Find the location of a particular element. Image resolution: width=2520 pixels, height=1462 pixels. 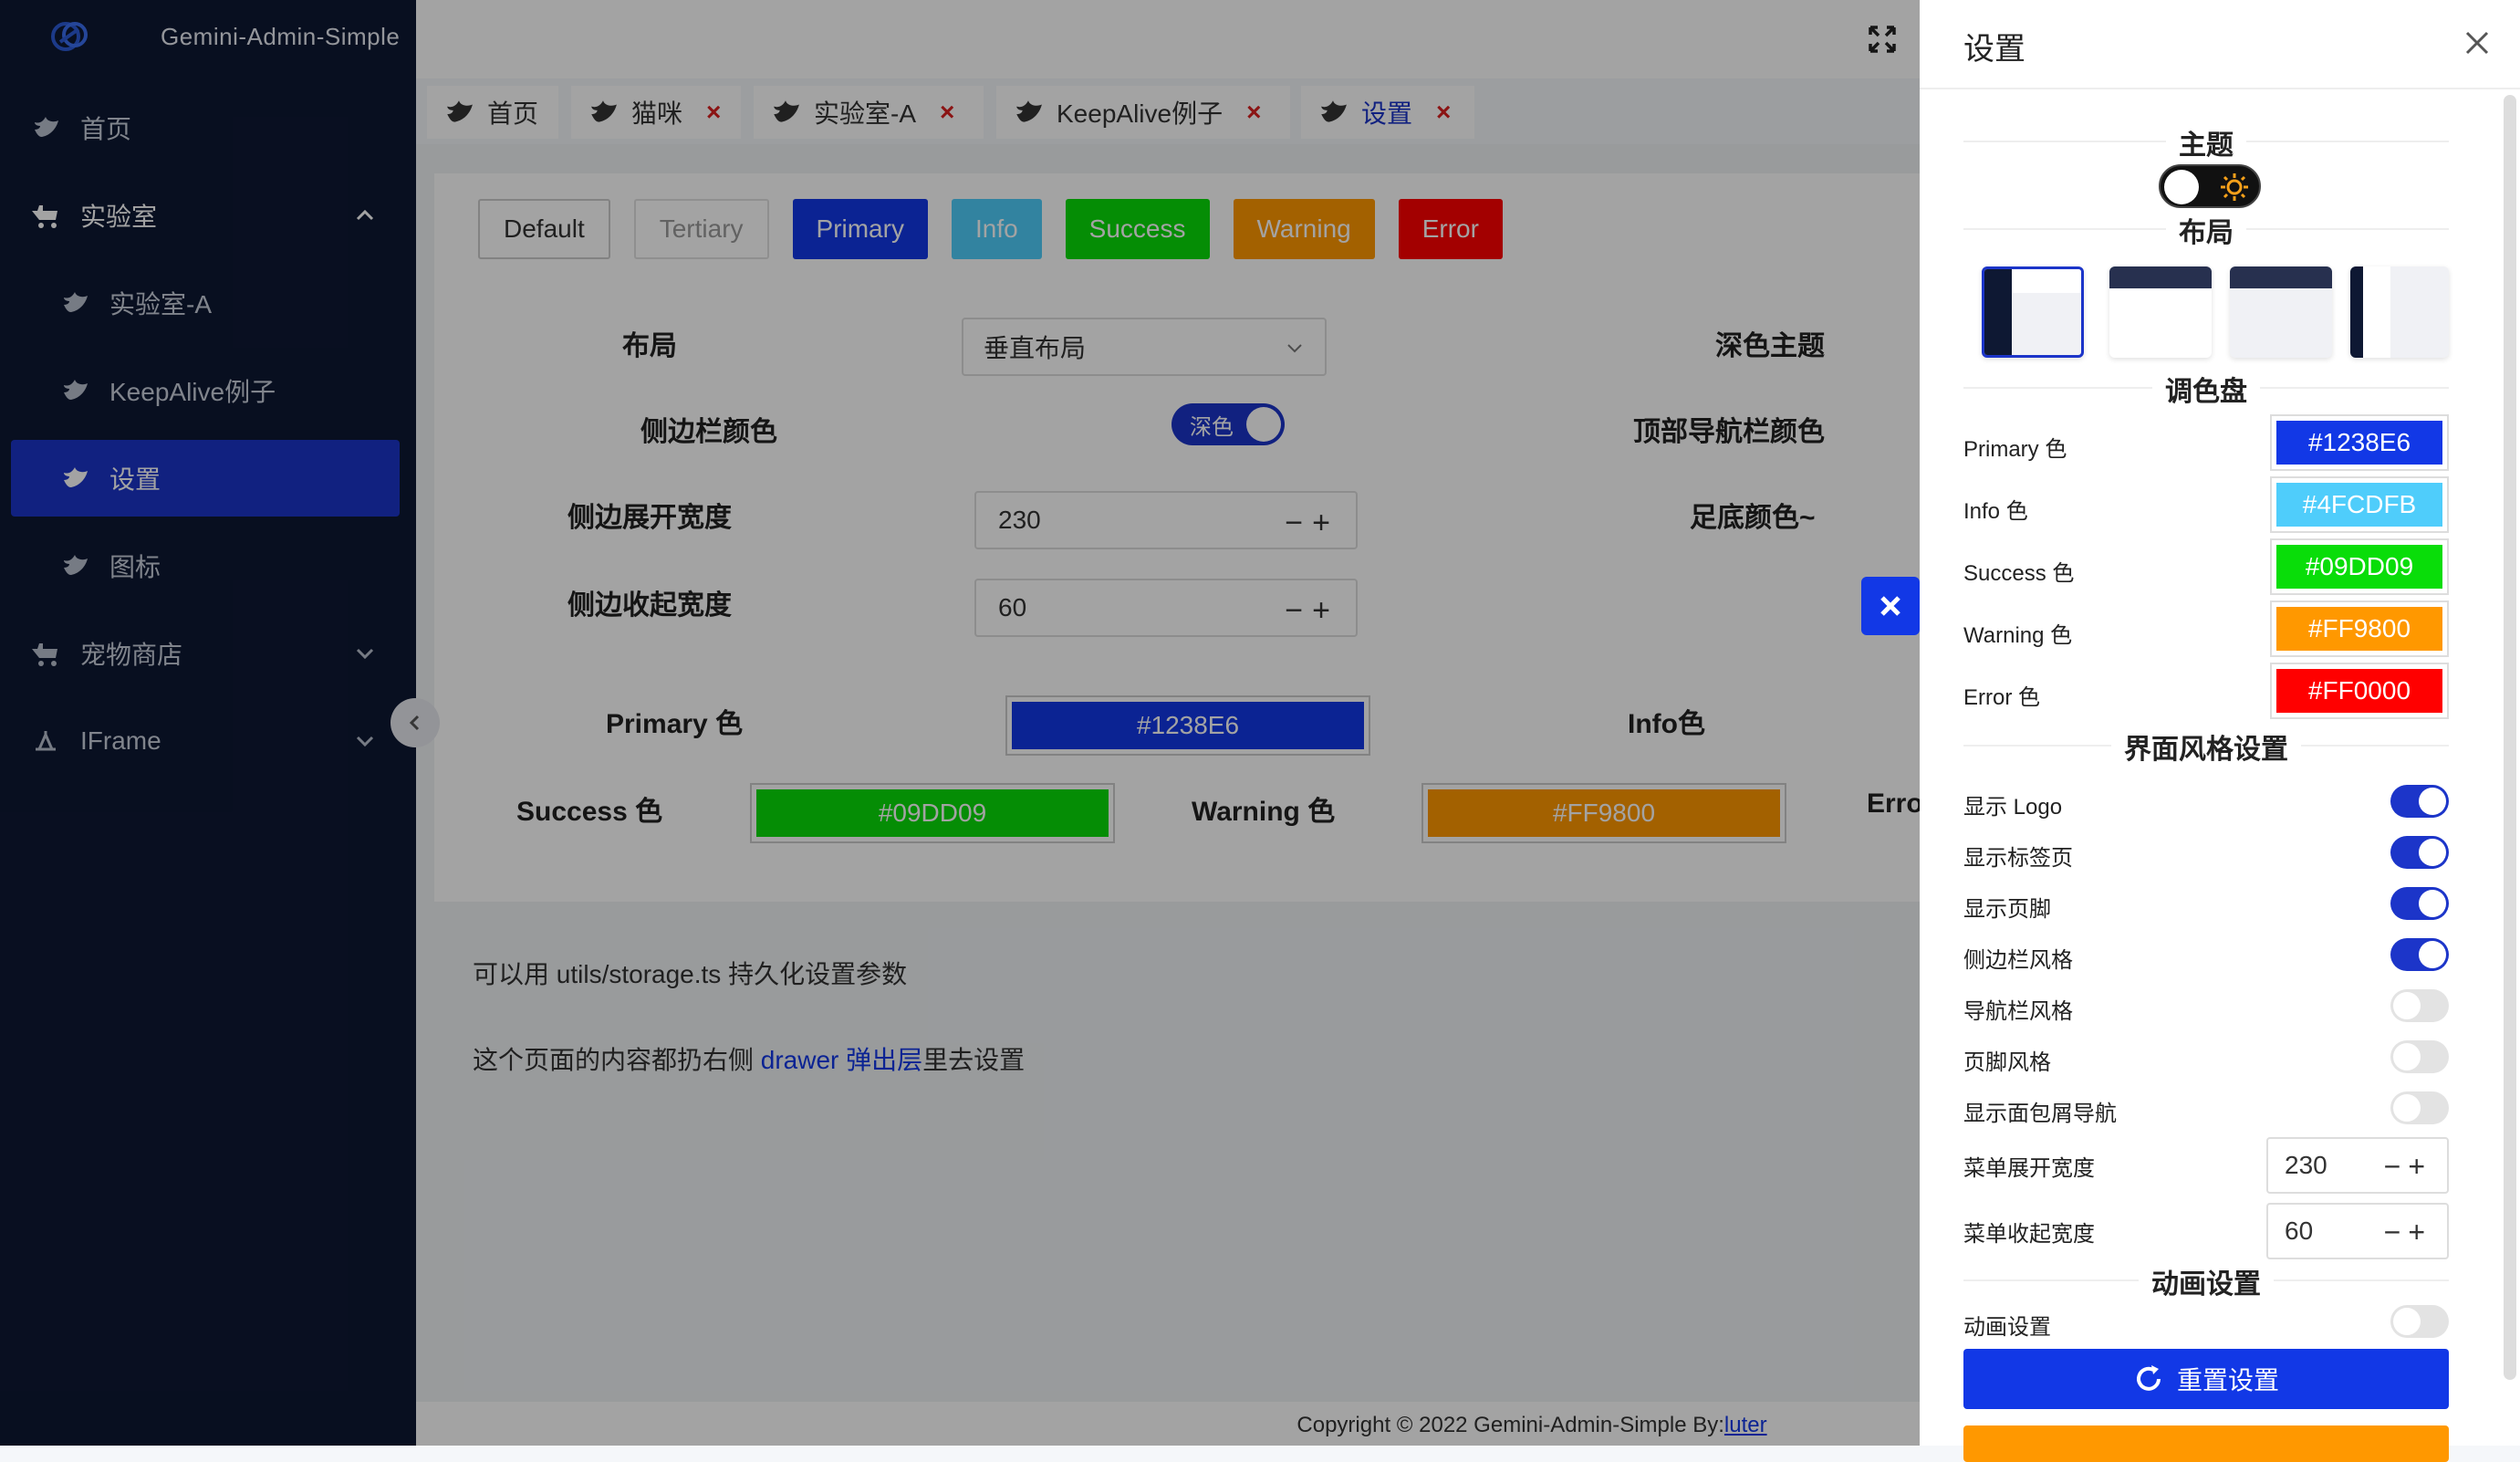

layout-option-mixed is located at coordinates (2399, 312).